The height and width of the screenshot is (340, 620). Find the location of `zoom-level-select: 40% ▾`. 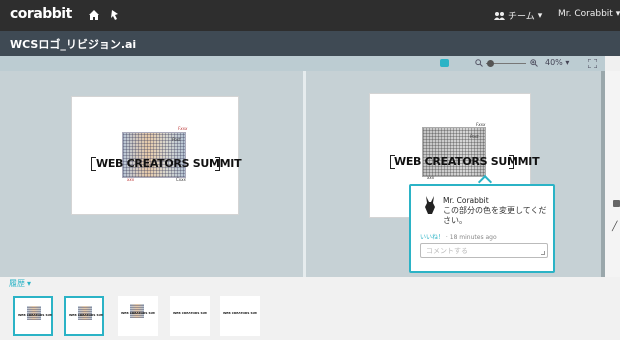

zoom-level-select: 40% ▾ is located at coordinates (557, 62).